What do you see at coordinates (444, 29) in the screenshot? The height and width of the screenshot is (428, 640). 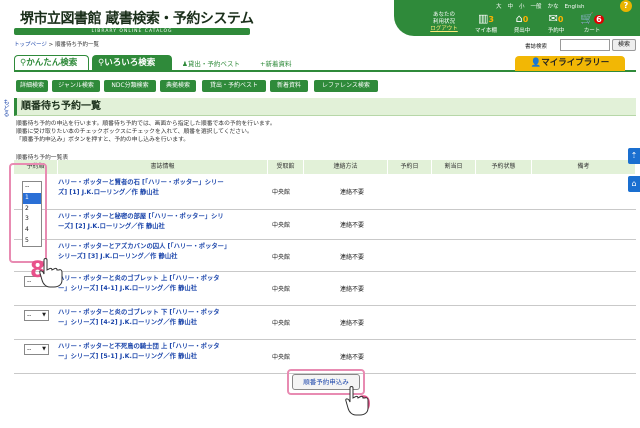 I see `logout-link: ログアウト` at bounding box center [444, 29].